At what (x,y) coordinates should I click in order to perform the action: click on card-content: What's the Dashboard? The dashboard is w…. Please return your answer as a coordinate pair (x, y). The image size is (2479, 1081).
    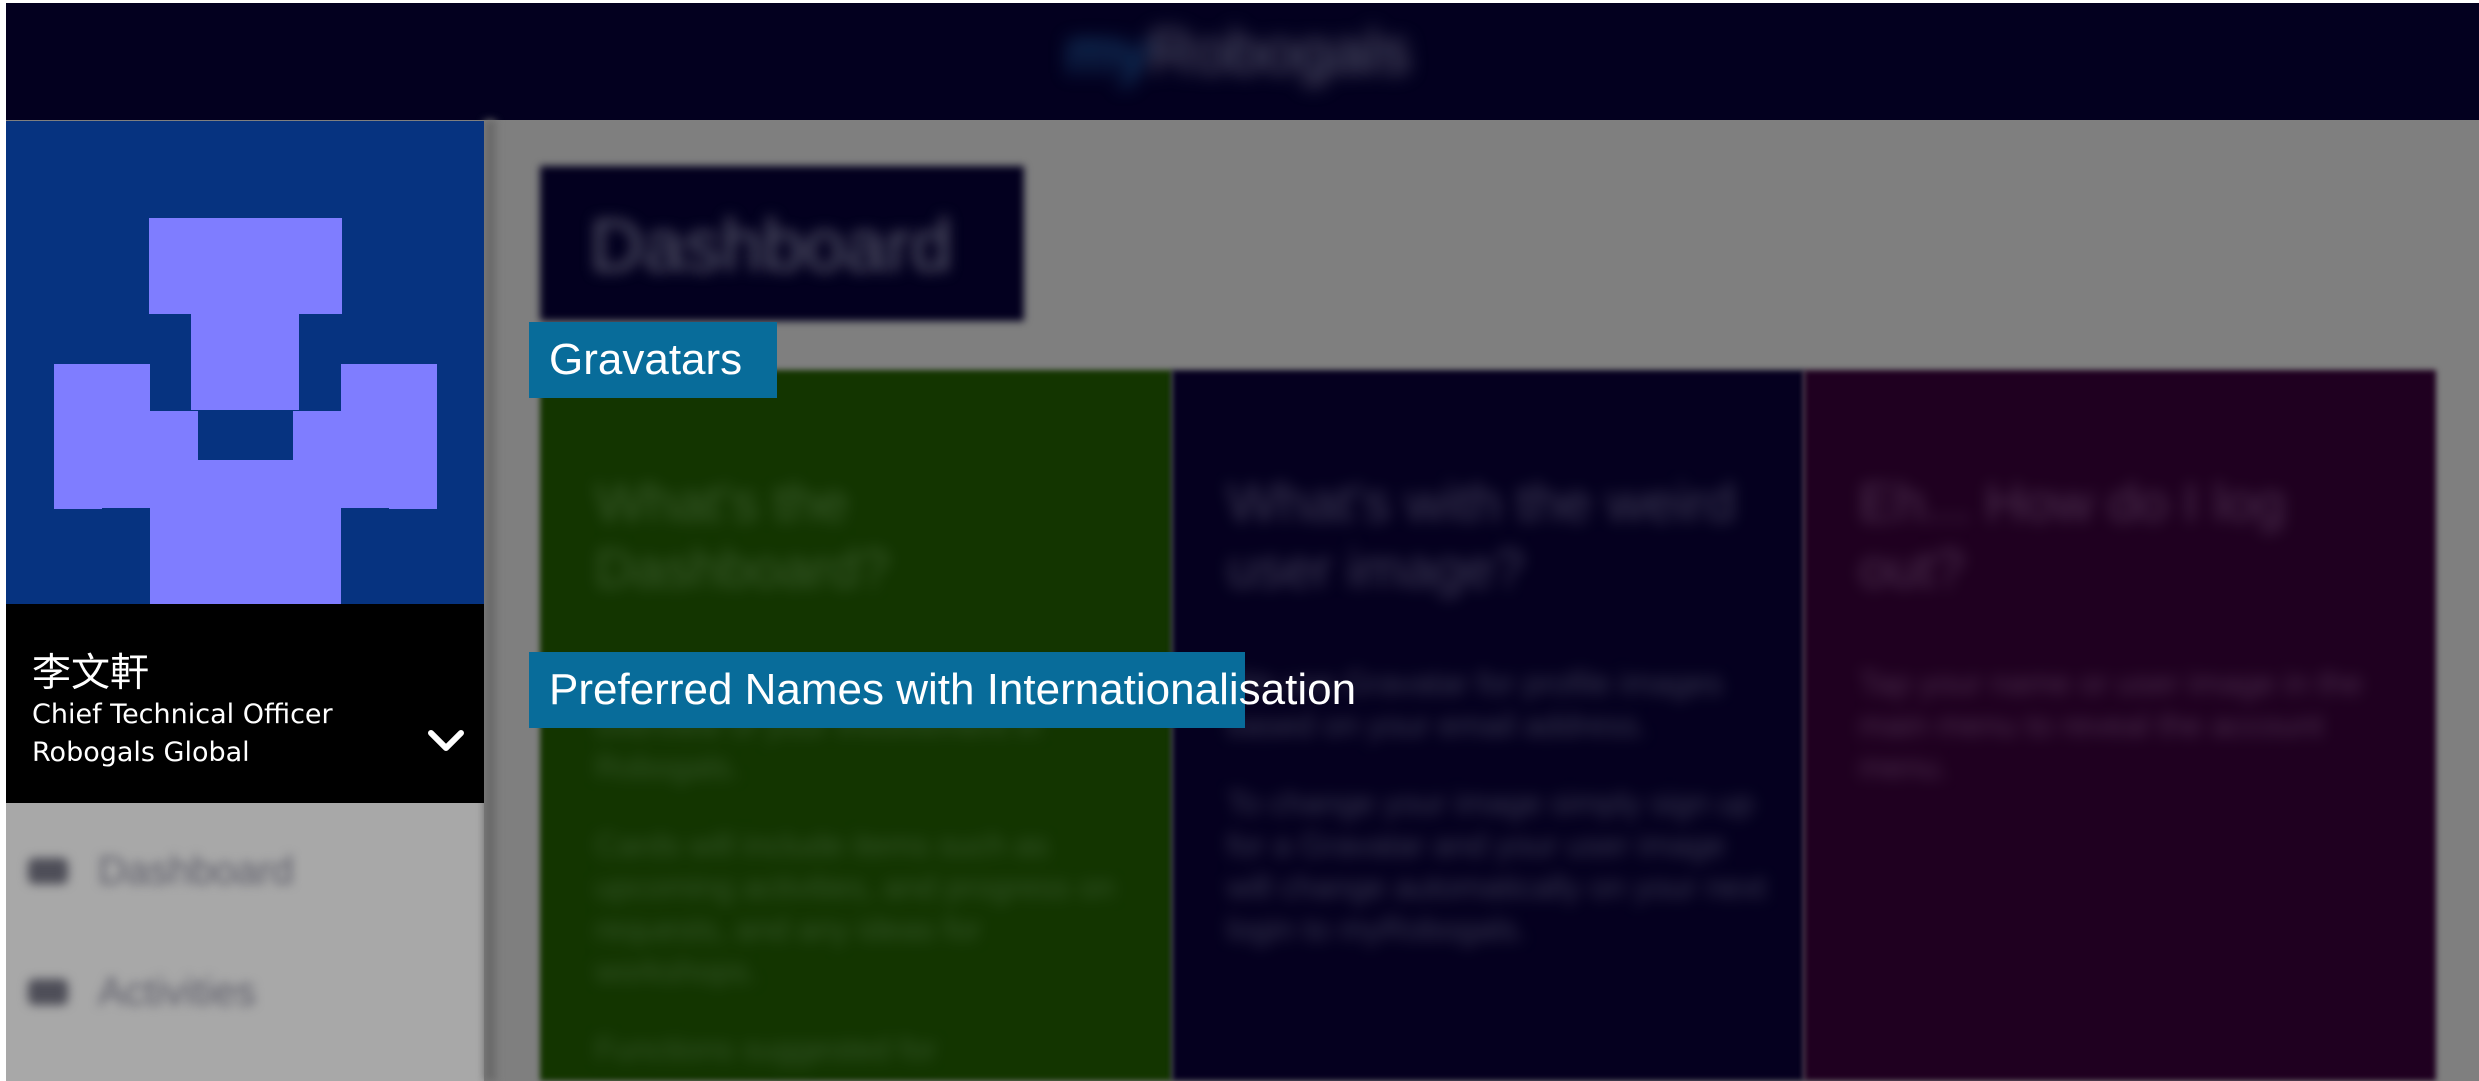
    Looking at the image, I should click on (865, 775).